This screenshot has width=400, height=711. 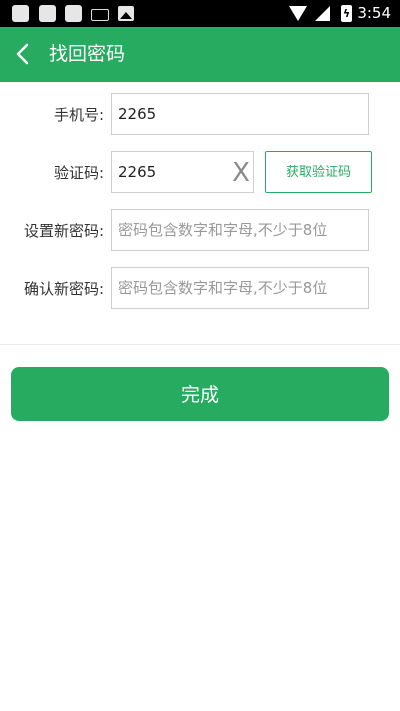 I want to click on app-bar: 找回密码, so click(x=200, y=54).